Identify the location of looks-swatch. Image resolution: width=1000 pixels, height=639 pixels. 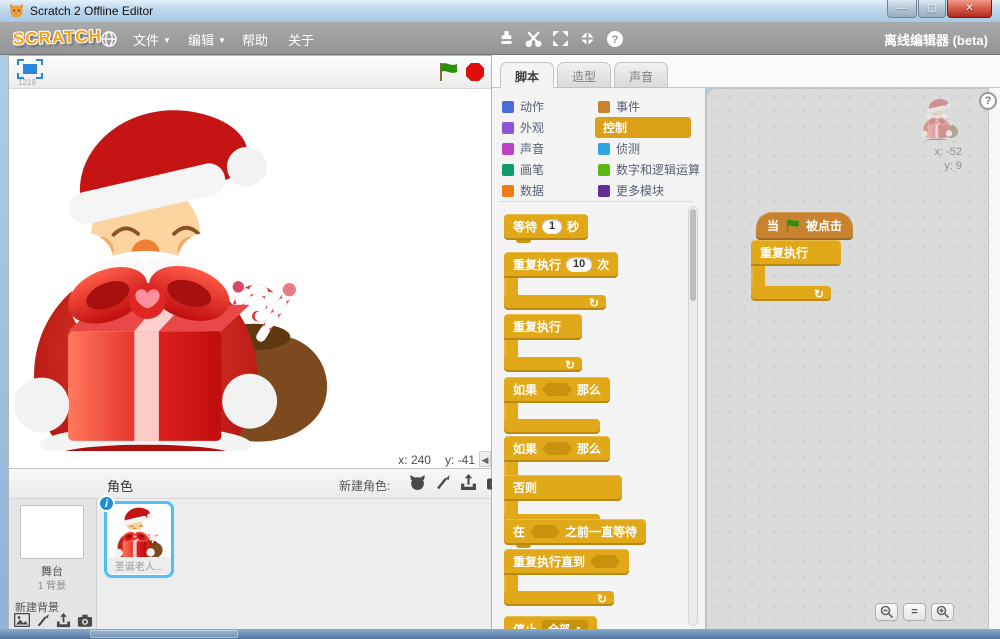
(508, 127).